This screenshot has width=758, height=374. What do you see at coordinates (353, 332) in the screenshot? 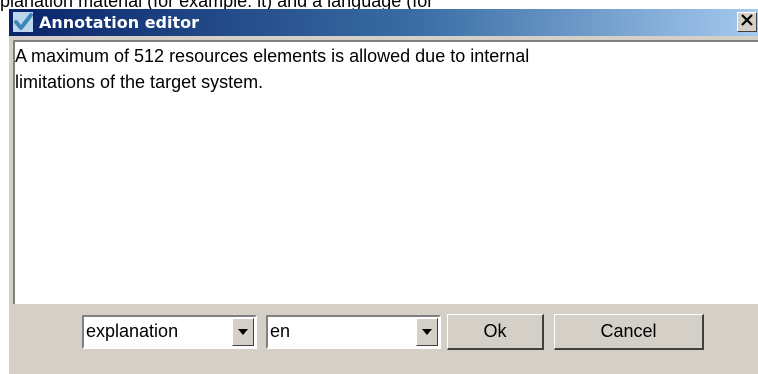
I see `language-select: en` at bounding box center [353, 332].